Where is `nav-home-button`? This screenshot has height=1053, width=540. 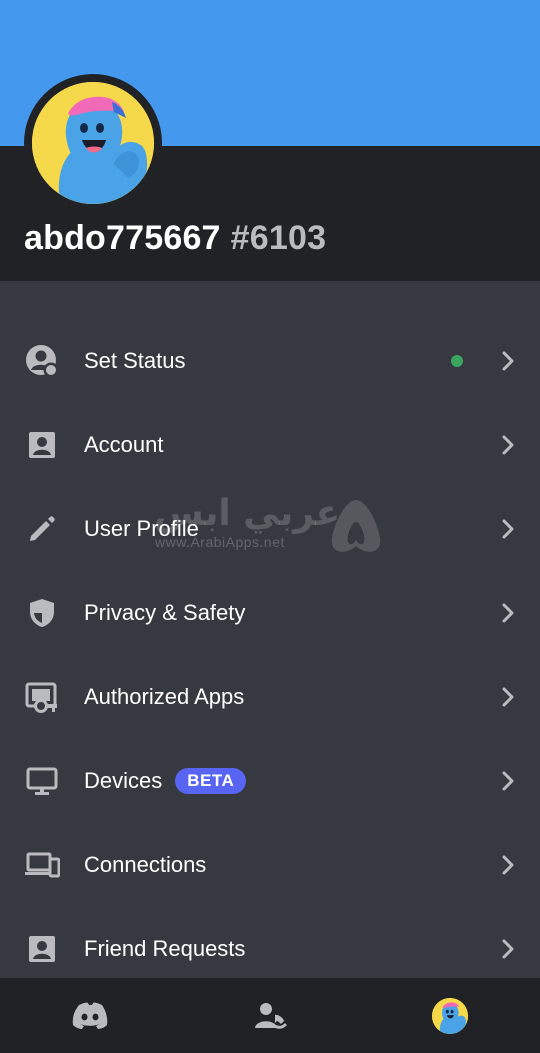
nav-home-button is located at coordinates (90, 1015).